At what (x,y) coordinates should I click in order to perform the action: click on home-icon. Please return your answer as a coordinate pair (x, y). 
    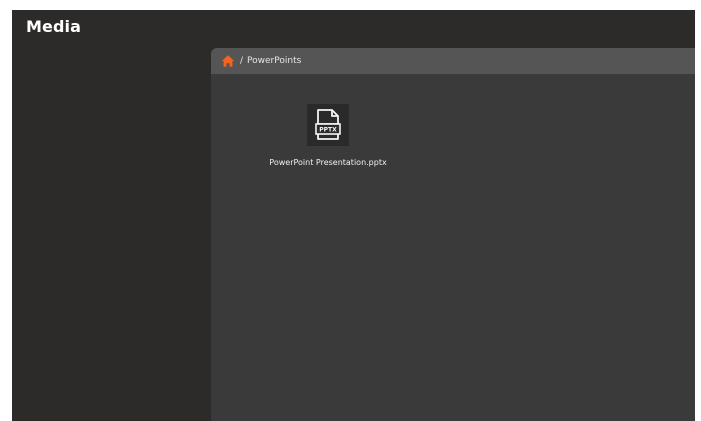
    Looking at the image, I should click on (228, 61).